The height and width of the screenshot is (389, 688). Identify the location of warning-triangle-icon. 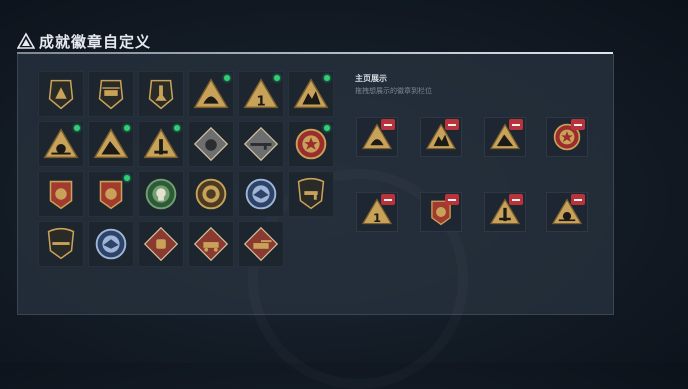
(26, 40).